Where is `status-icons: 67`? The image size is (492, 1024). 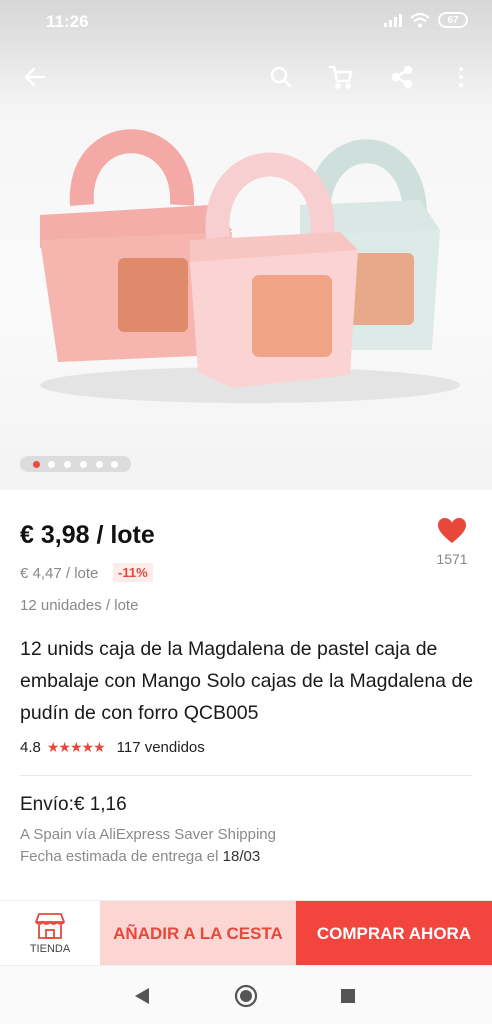 status-icons: 67 is located at coordinates (426, 20).